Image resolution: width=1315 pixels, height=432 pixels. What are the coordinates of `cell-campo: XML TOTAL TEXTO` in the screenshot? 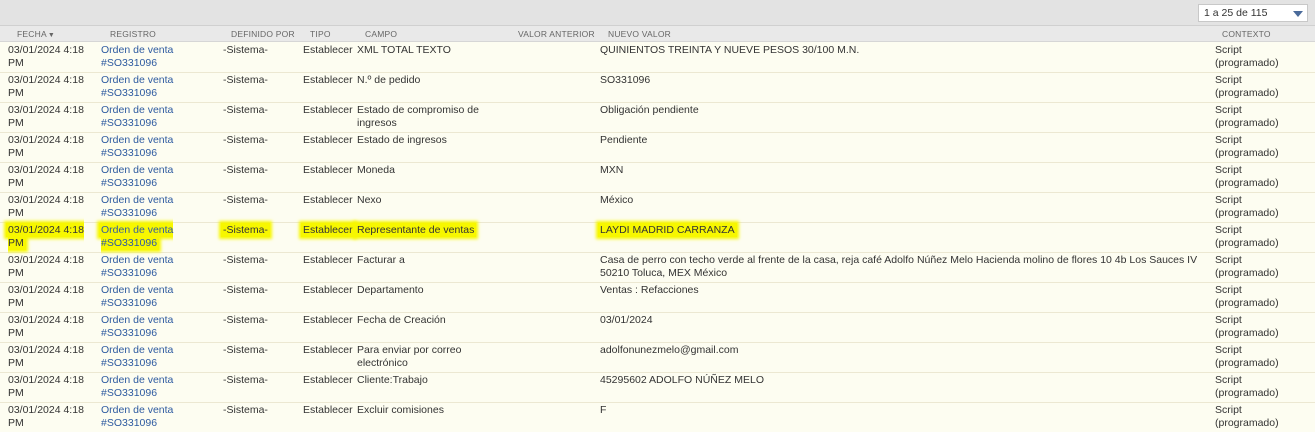 It's located at (404, 50).